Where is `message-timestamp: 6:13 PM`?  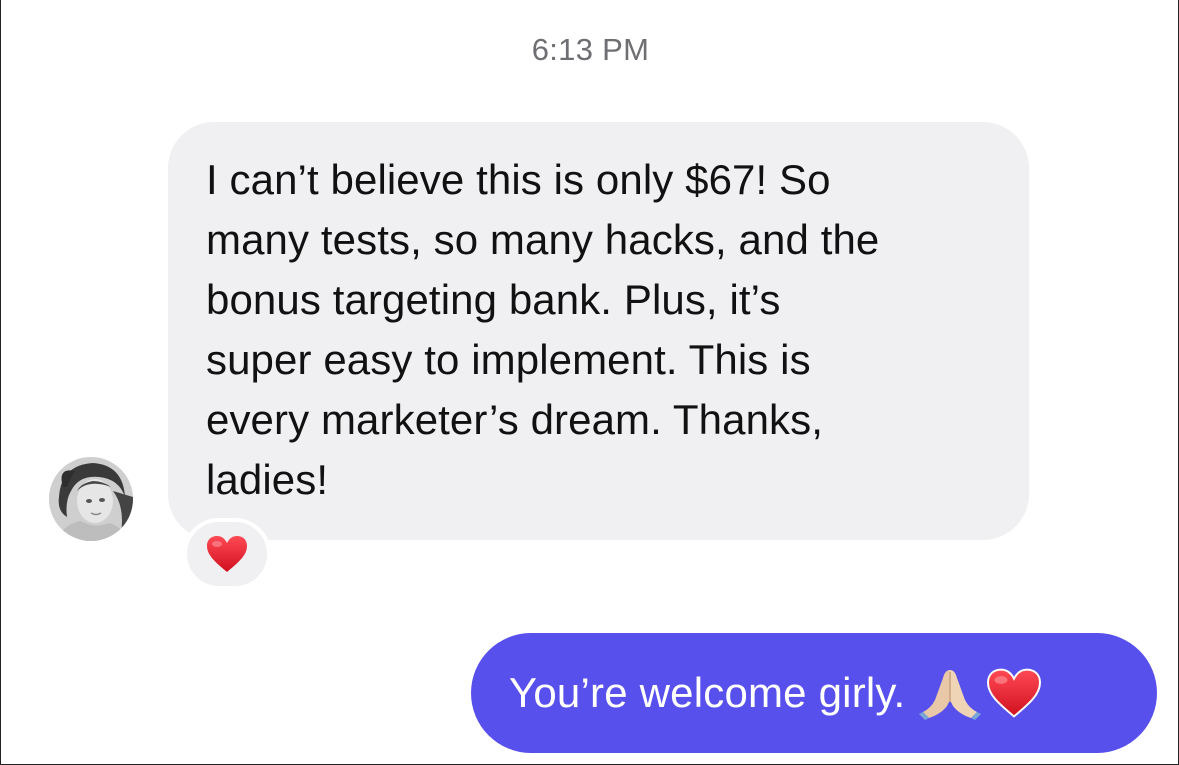
message-timestamp: 6:13 PM is located at coordinates (590, 49).